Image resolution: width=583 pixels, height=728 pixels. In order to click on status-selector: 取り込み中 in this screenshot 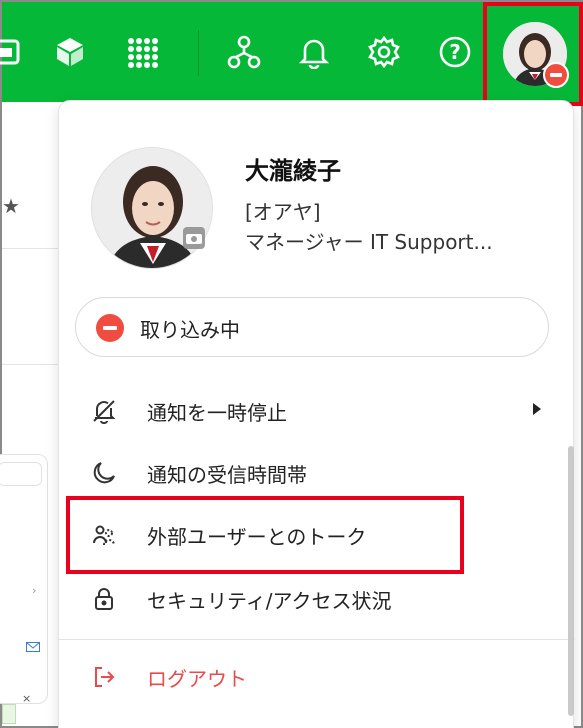, I will do `click(312, 327)`.